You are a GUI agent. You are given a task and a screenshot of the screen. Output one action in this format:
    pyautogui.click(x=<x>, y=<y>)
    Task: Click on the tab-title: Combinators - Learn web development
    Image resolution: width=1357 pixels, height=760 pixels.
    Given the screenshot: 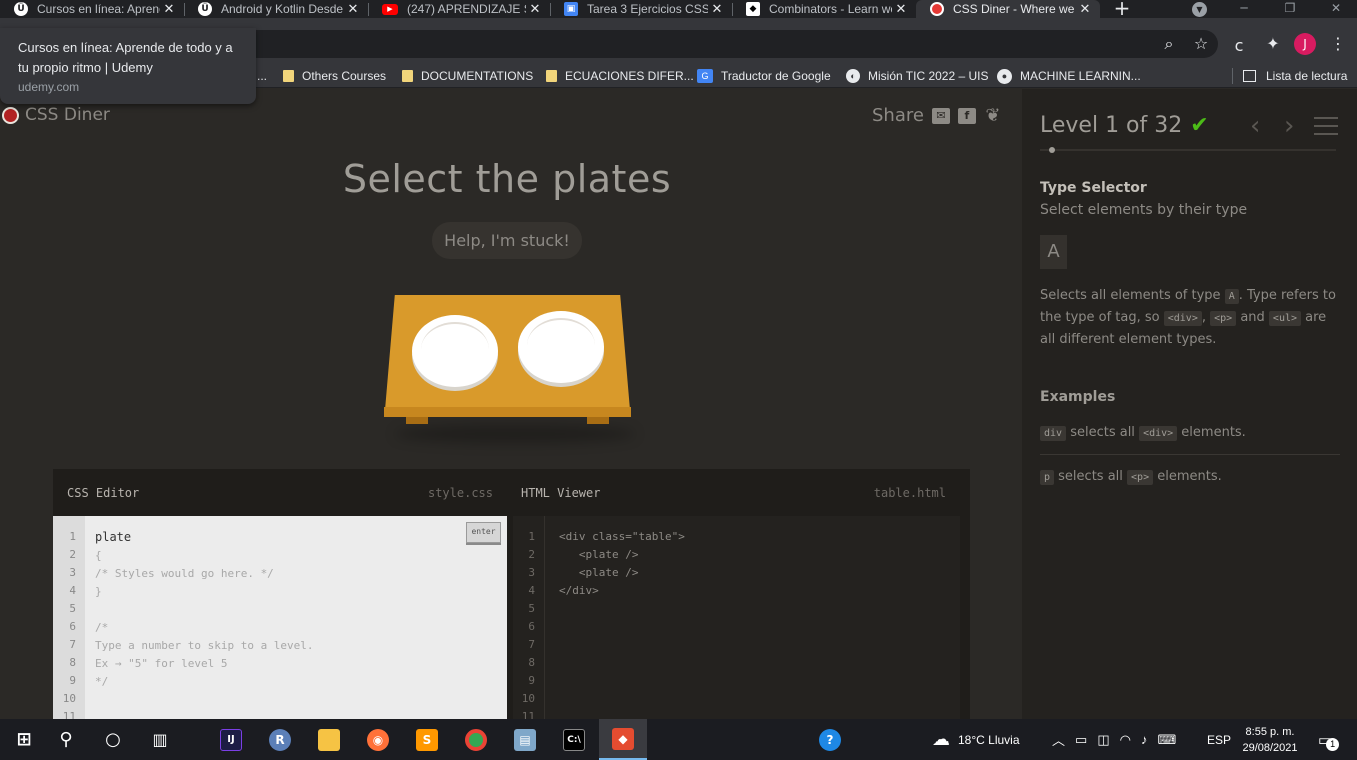 What is the action you would take?
    pyautogui.click(x=830, y=9)
    